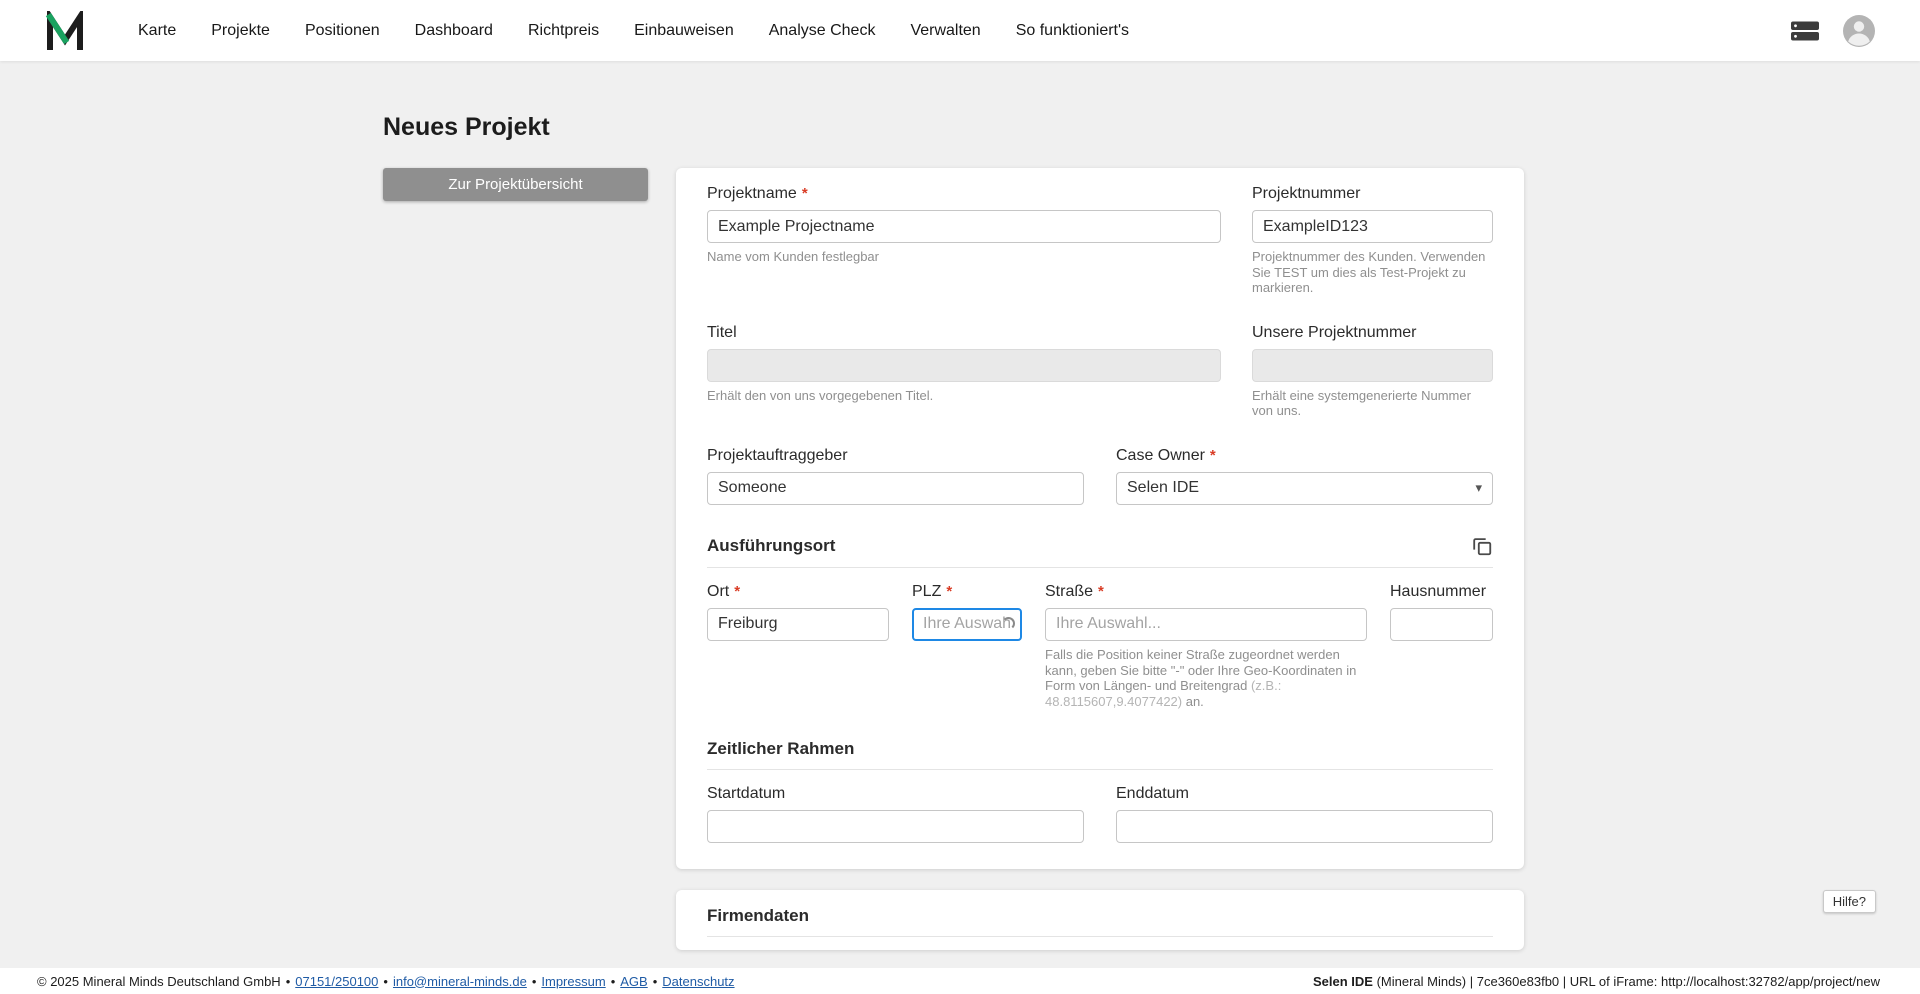 This screenshot has width=1920, height=994. I want to click on section-title: Firmendaten, so click(758, 915).